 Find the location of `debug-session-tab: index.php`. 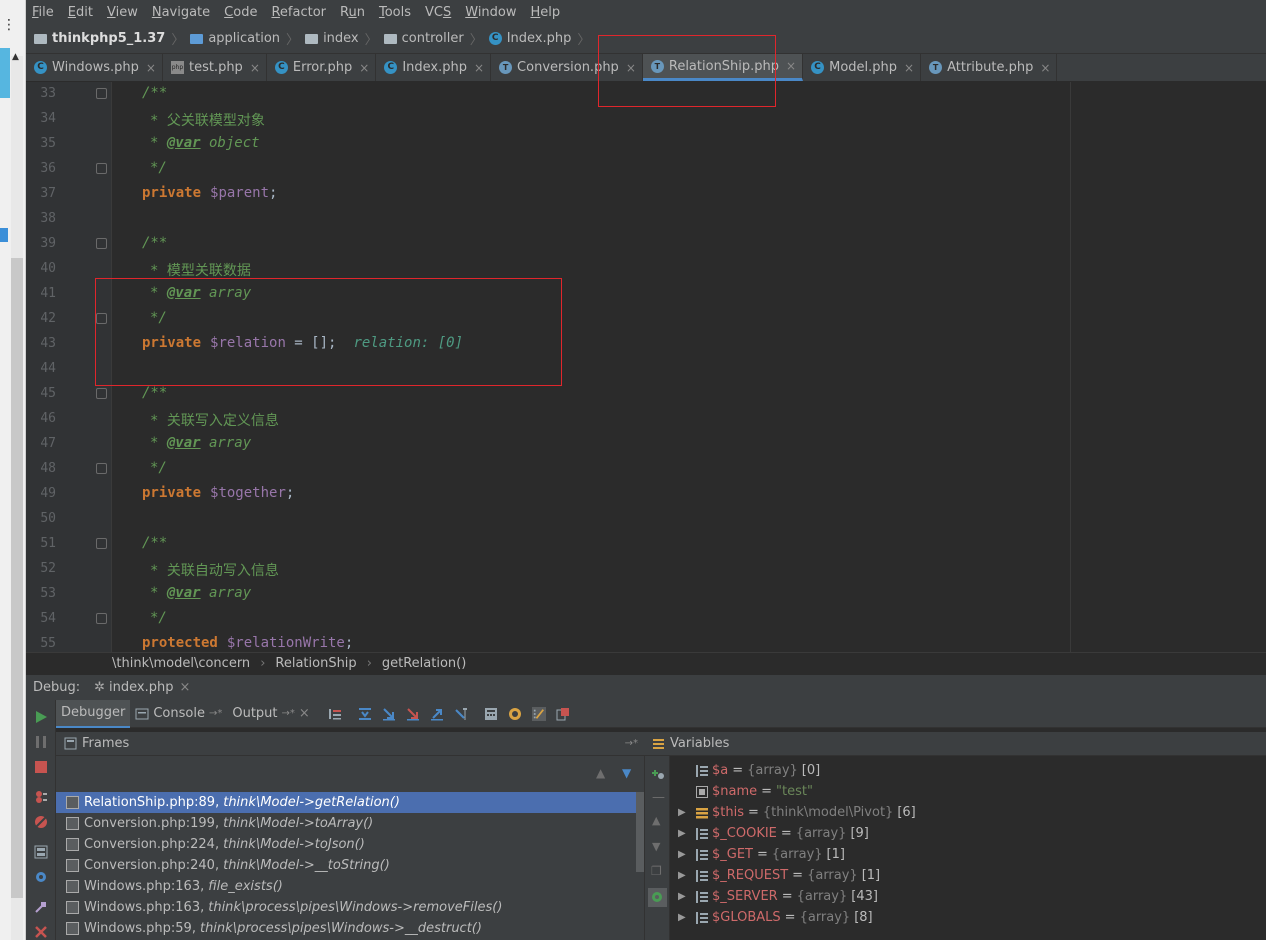

debug-session-tab: index.php is located at coordinates (141, 687).